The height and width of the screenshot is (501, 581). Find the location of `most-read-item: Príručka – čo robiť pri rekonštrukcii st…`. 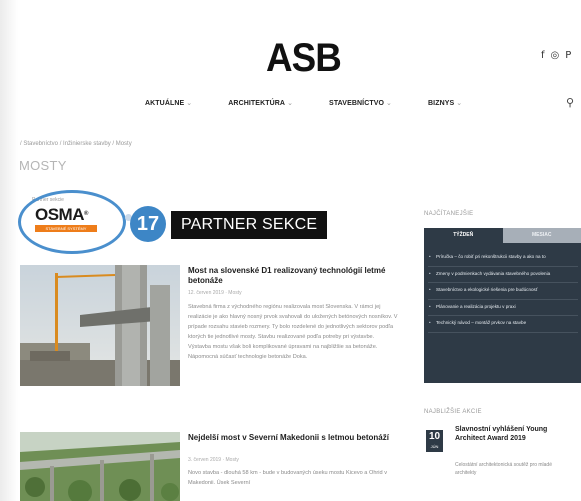

most-read-item: Príručka – čo robiť pri rekonštrukcii st… is located at coordinates (503, 258).